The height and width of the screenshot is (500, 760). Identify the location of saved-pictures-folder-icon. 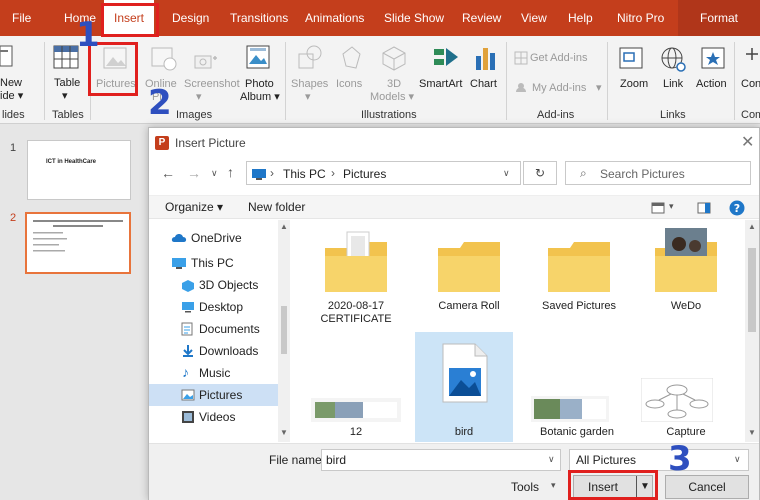
(579, 260).